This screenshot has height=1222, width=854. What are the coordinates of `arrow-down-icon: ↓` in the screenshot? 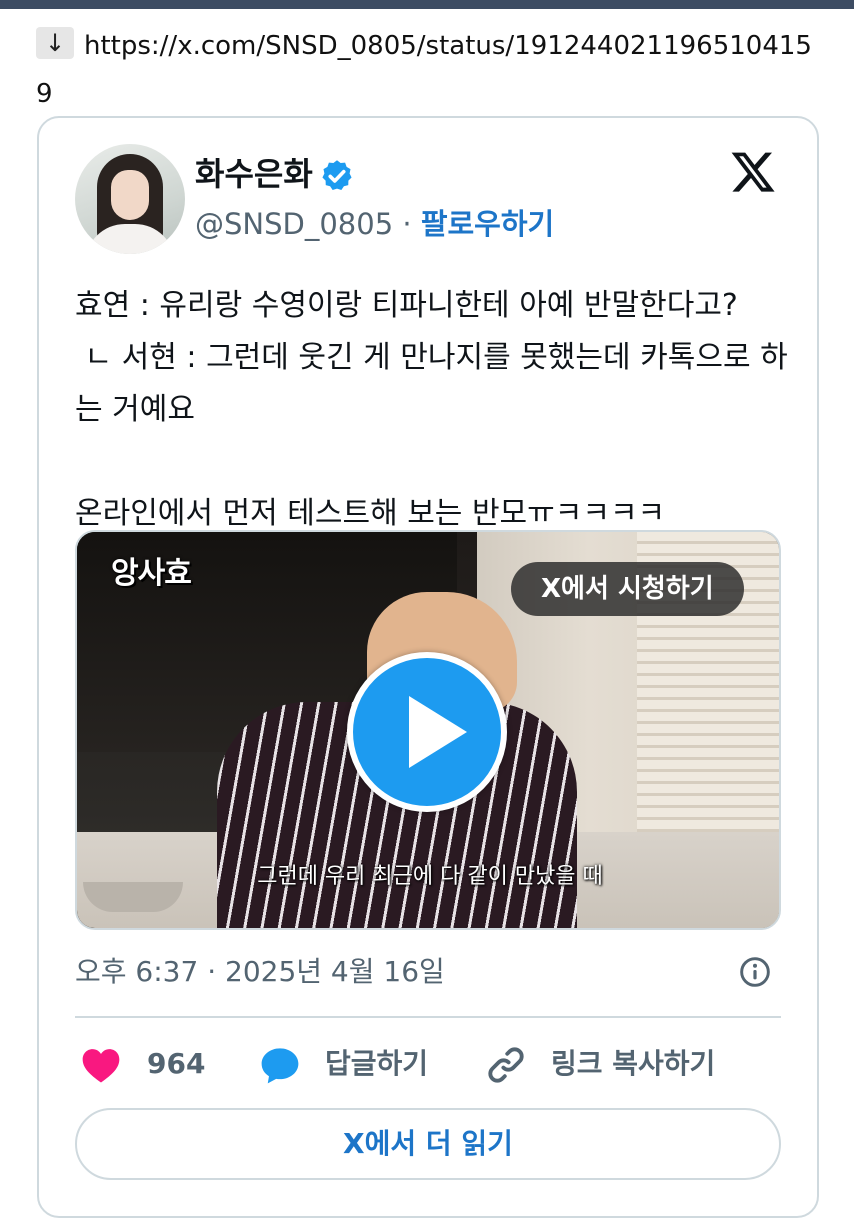 It's located at (55, 43).